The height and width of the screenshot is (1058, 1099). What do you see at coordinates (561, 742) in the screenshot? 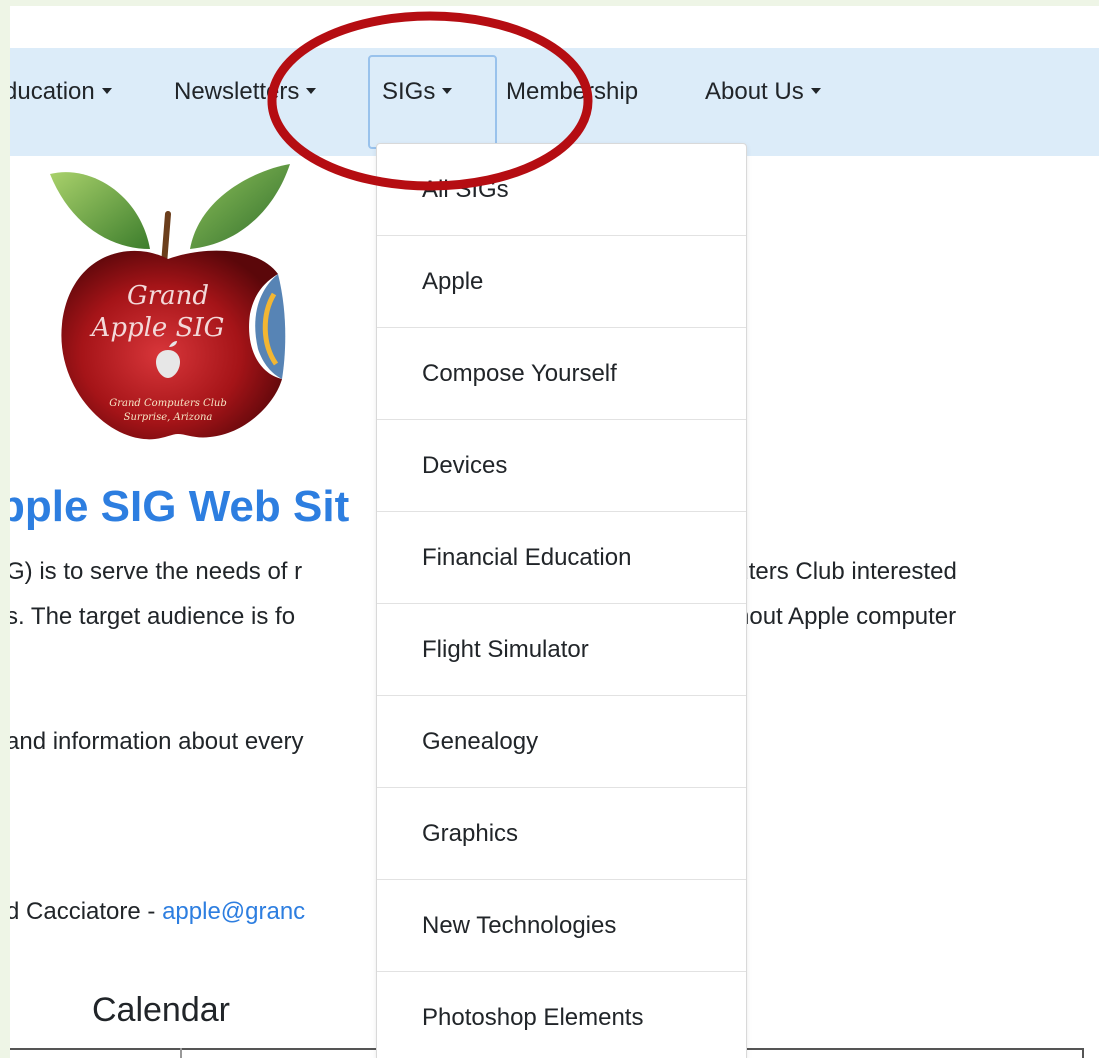
I see `dropdown-item-genealogy: Genealogy` at bounding box center [561, 742].